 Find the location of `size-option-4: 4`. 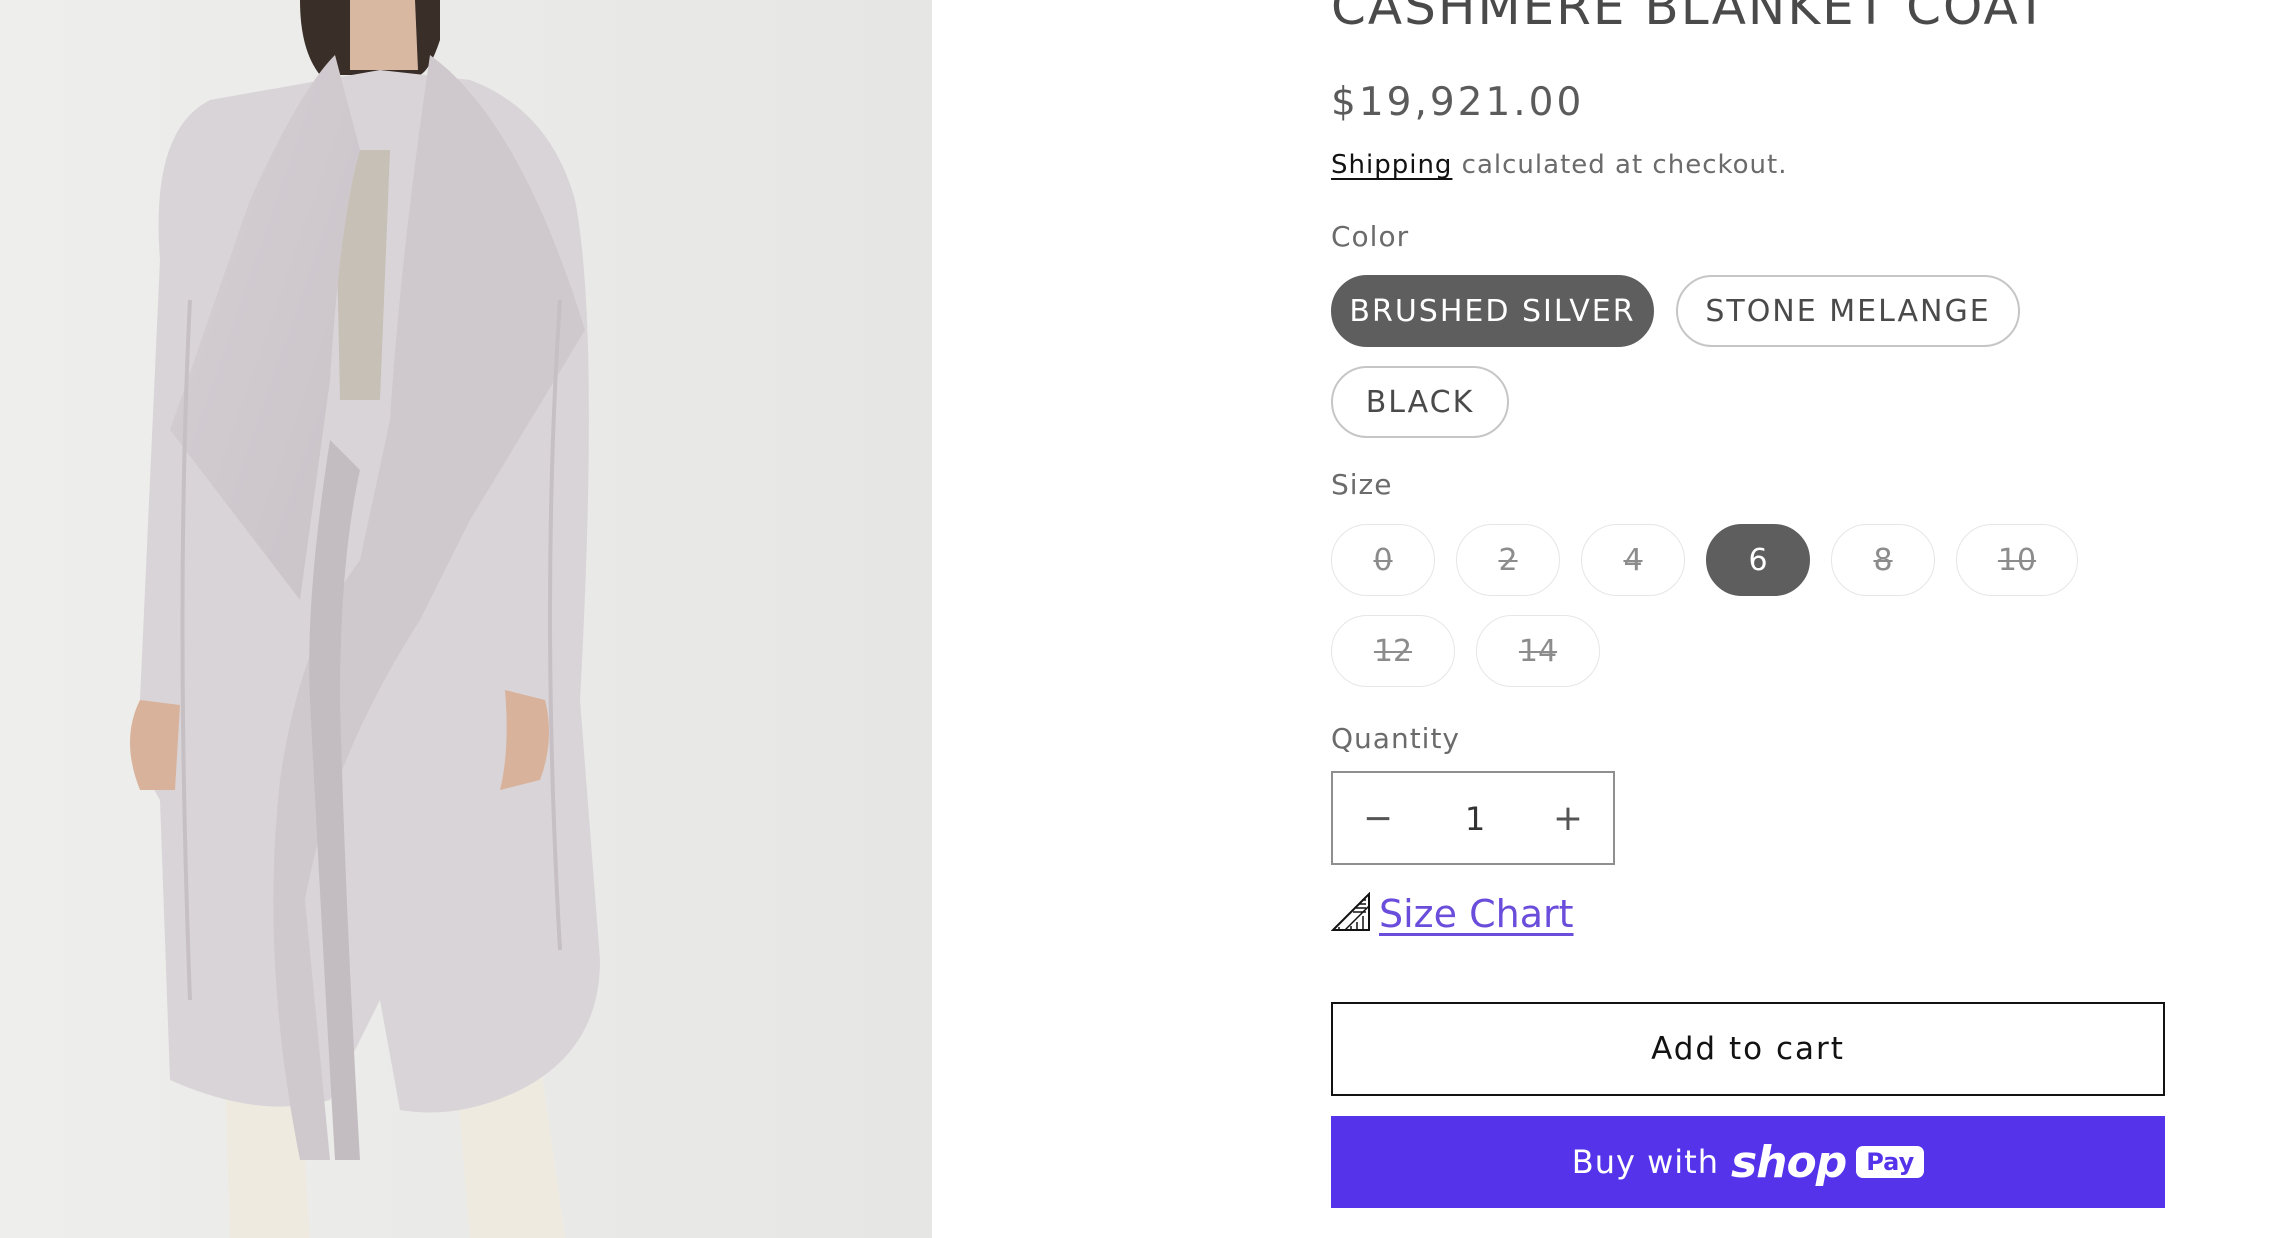

size-option-4: 4 is located at coordinates (1633, 560).